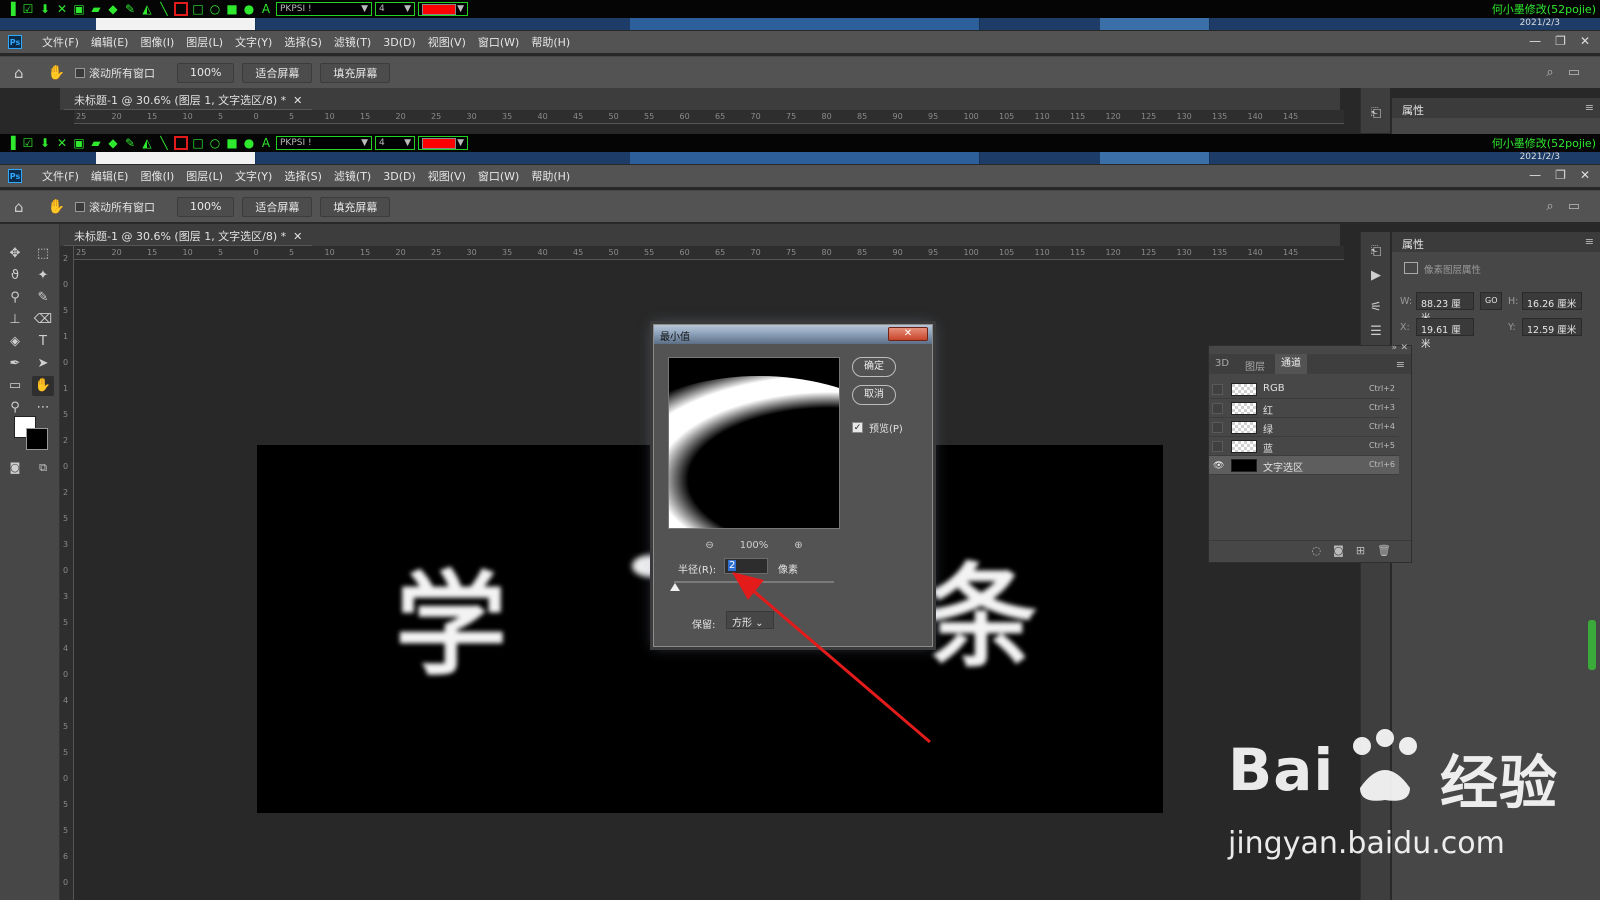  I want to click on more-tools-icon: ⋯, so click(43, 408).